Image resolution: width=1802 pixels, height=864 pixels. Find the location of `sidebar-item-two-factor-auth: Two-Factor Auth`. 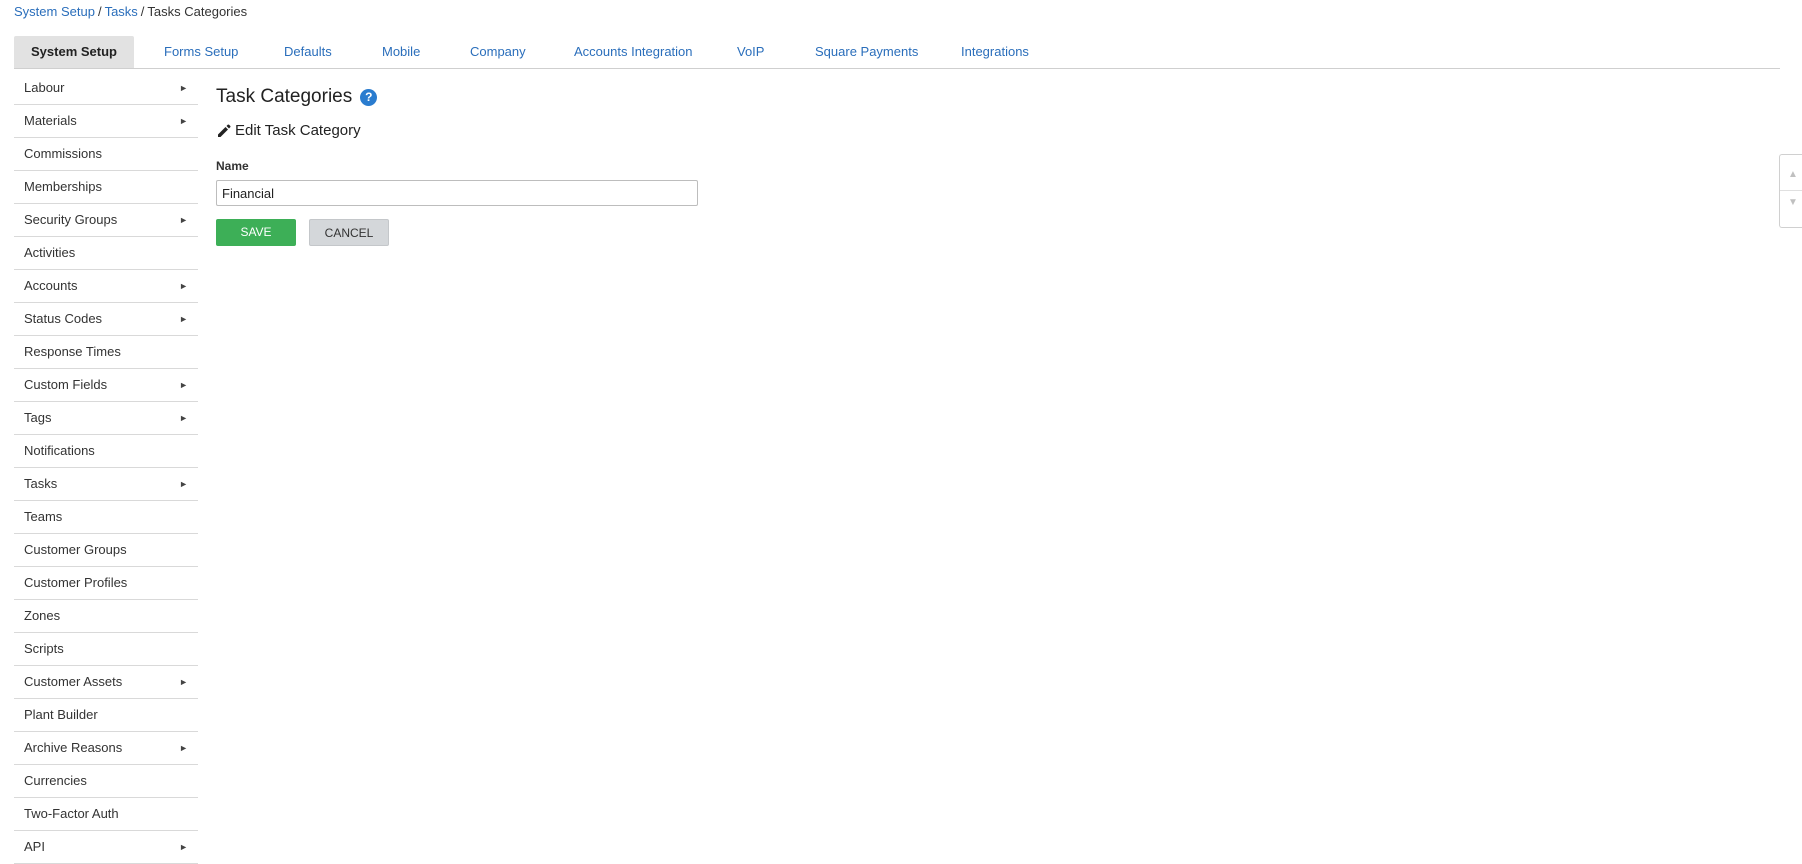

sidebar-item-two-factor-auth: Two-Factor Auth is located at coordinates (106, 814).